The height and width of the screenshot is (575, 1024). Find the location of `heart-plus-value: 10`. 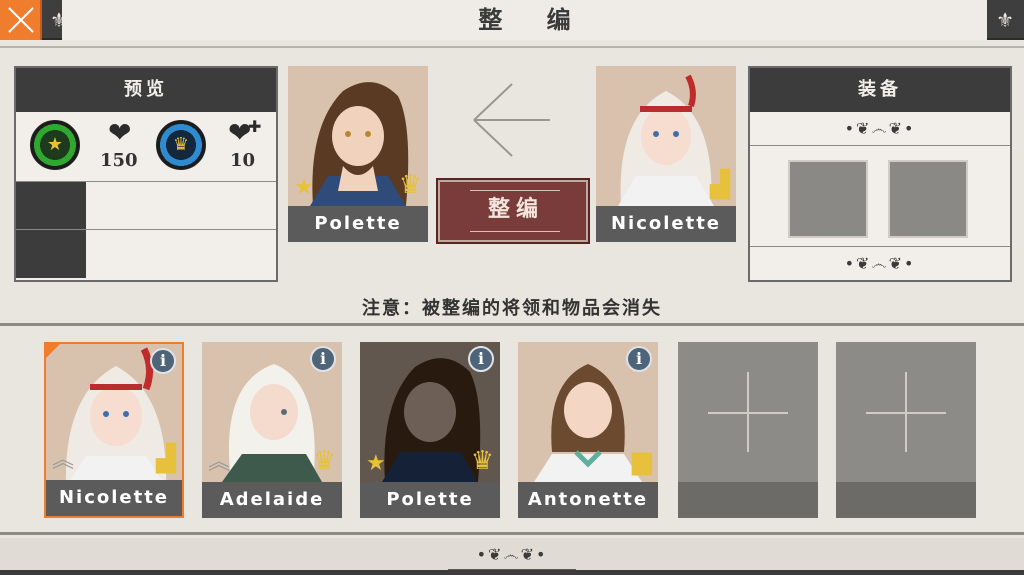

heart-plus-value: 10 is located at coordinates (243, 160).